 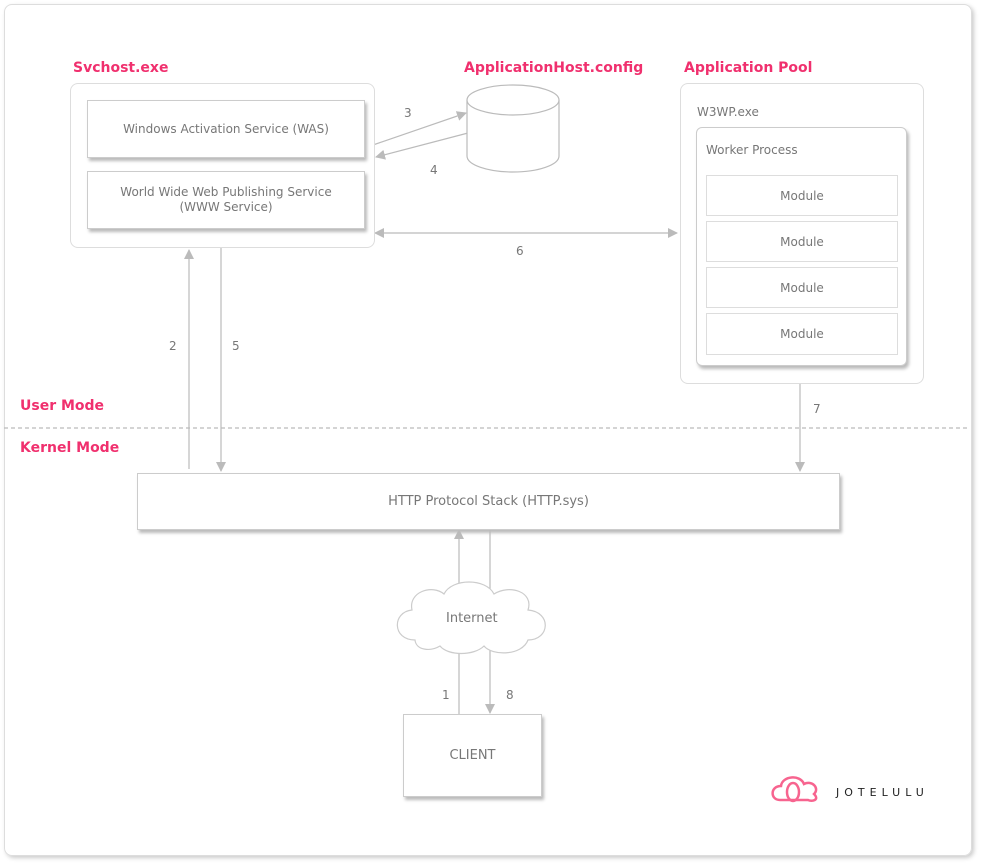 What do you see at coordinates (472, 755) in the screenshot?
I see `client-box: CLIENT` at bounding box center [472, 755].